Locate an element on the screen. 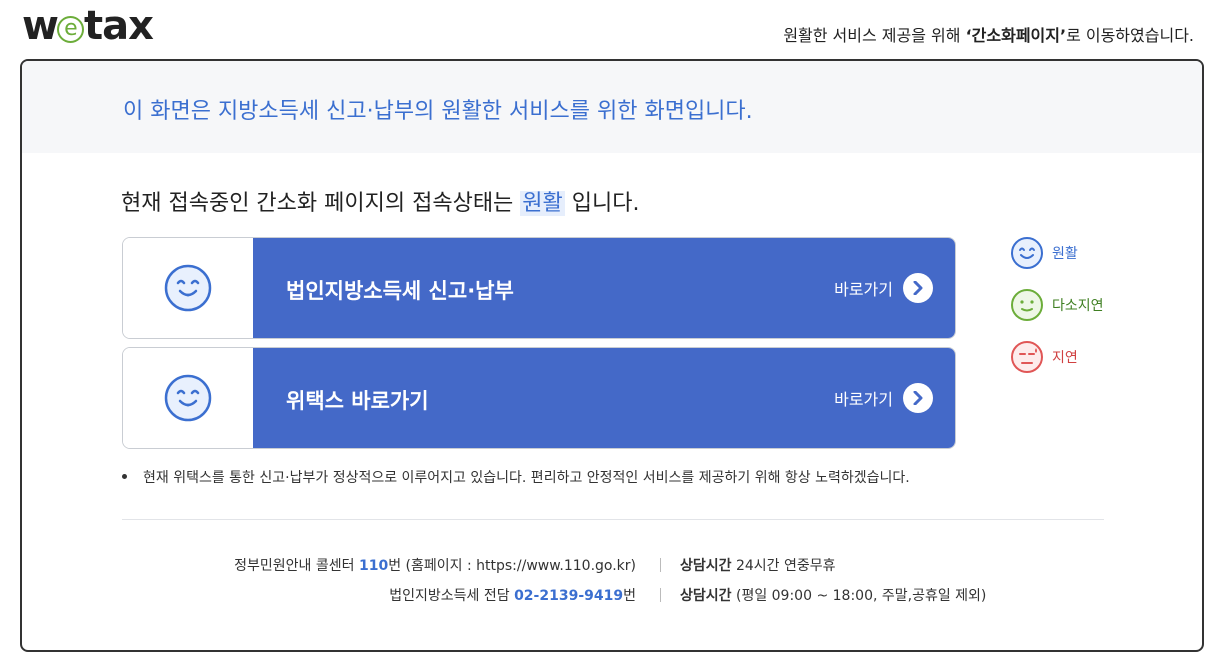  wetax-logo: w e tax is located at coordinates (88, 26).